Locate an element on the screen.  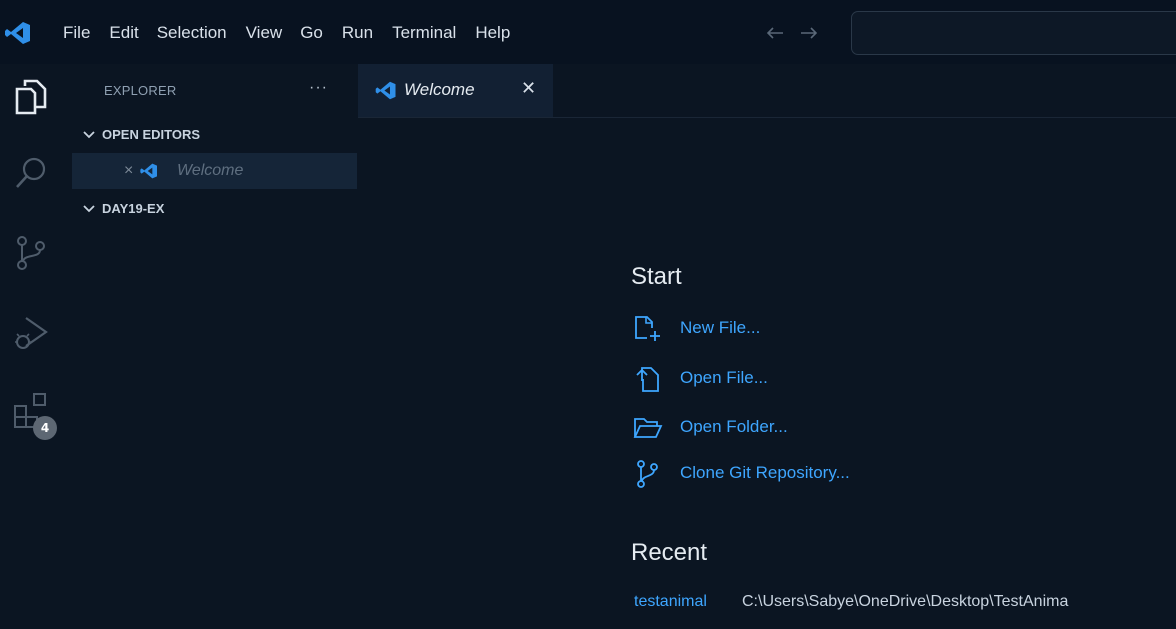
git-clone-icon is located at coordinates (647, 474).